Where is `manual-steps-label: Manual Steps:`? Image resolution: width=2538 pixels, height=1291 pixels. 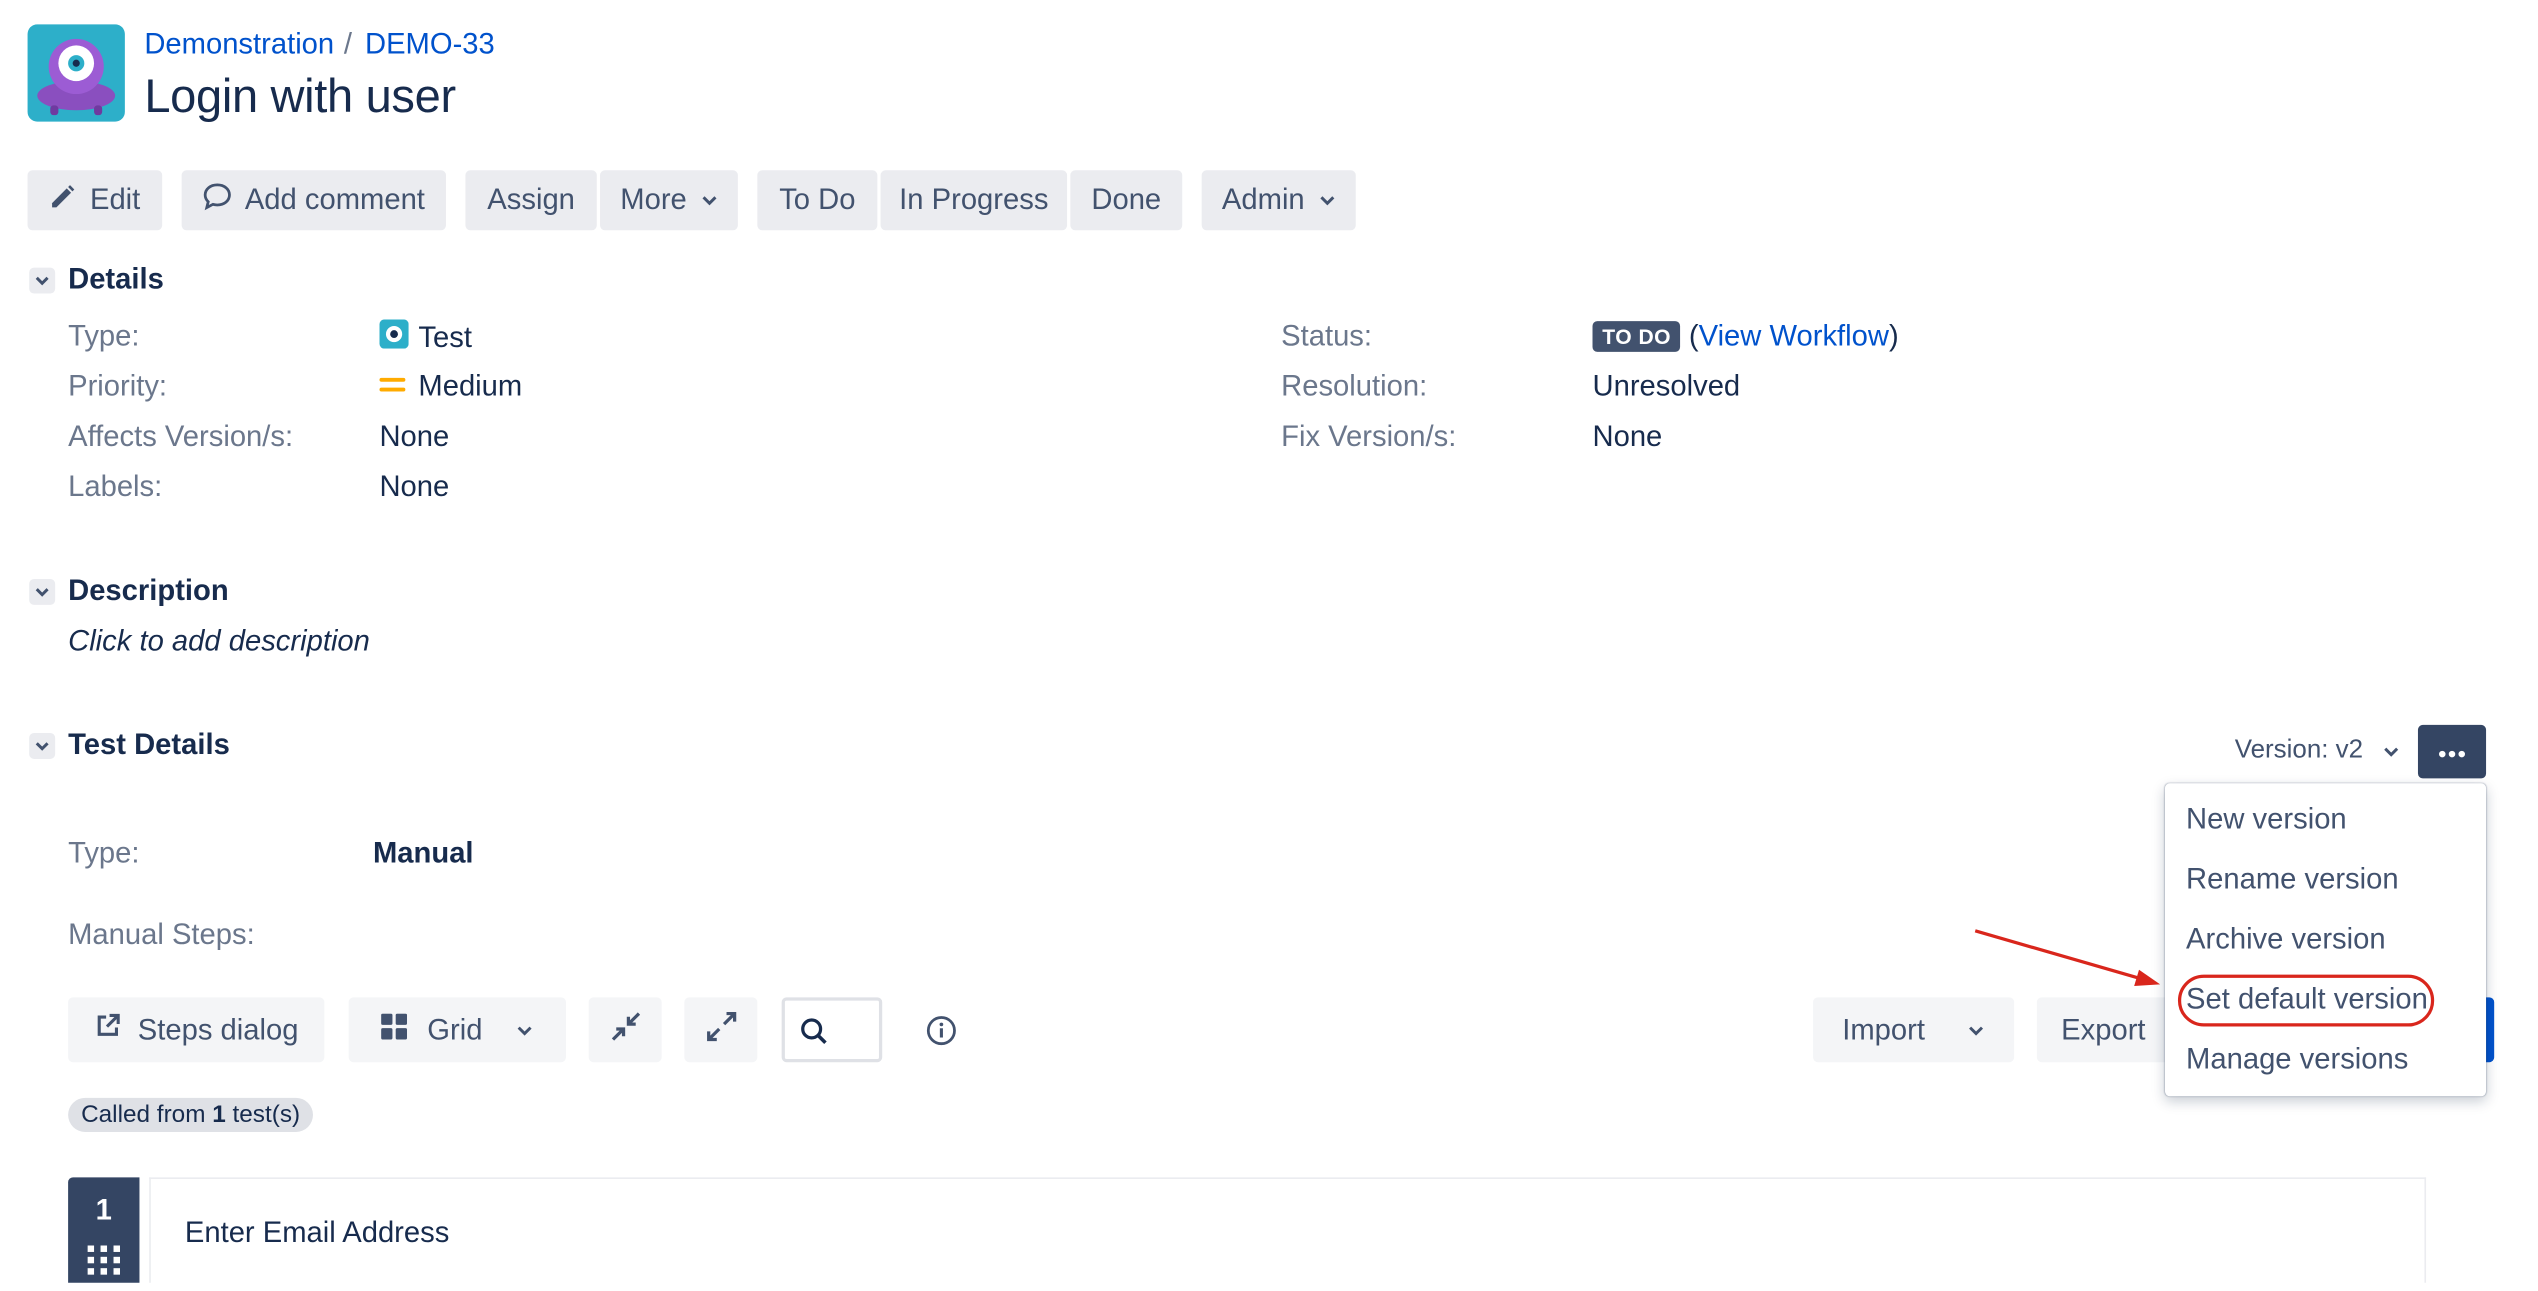 manual-steps-label: Manual Steps: is located at coordinates (161, 934).